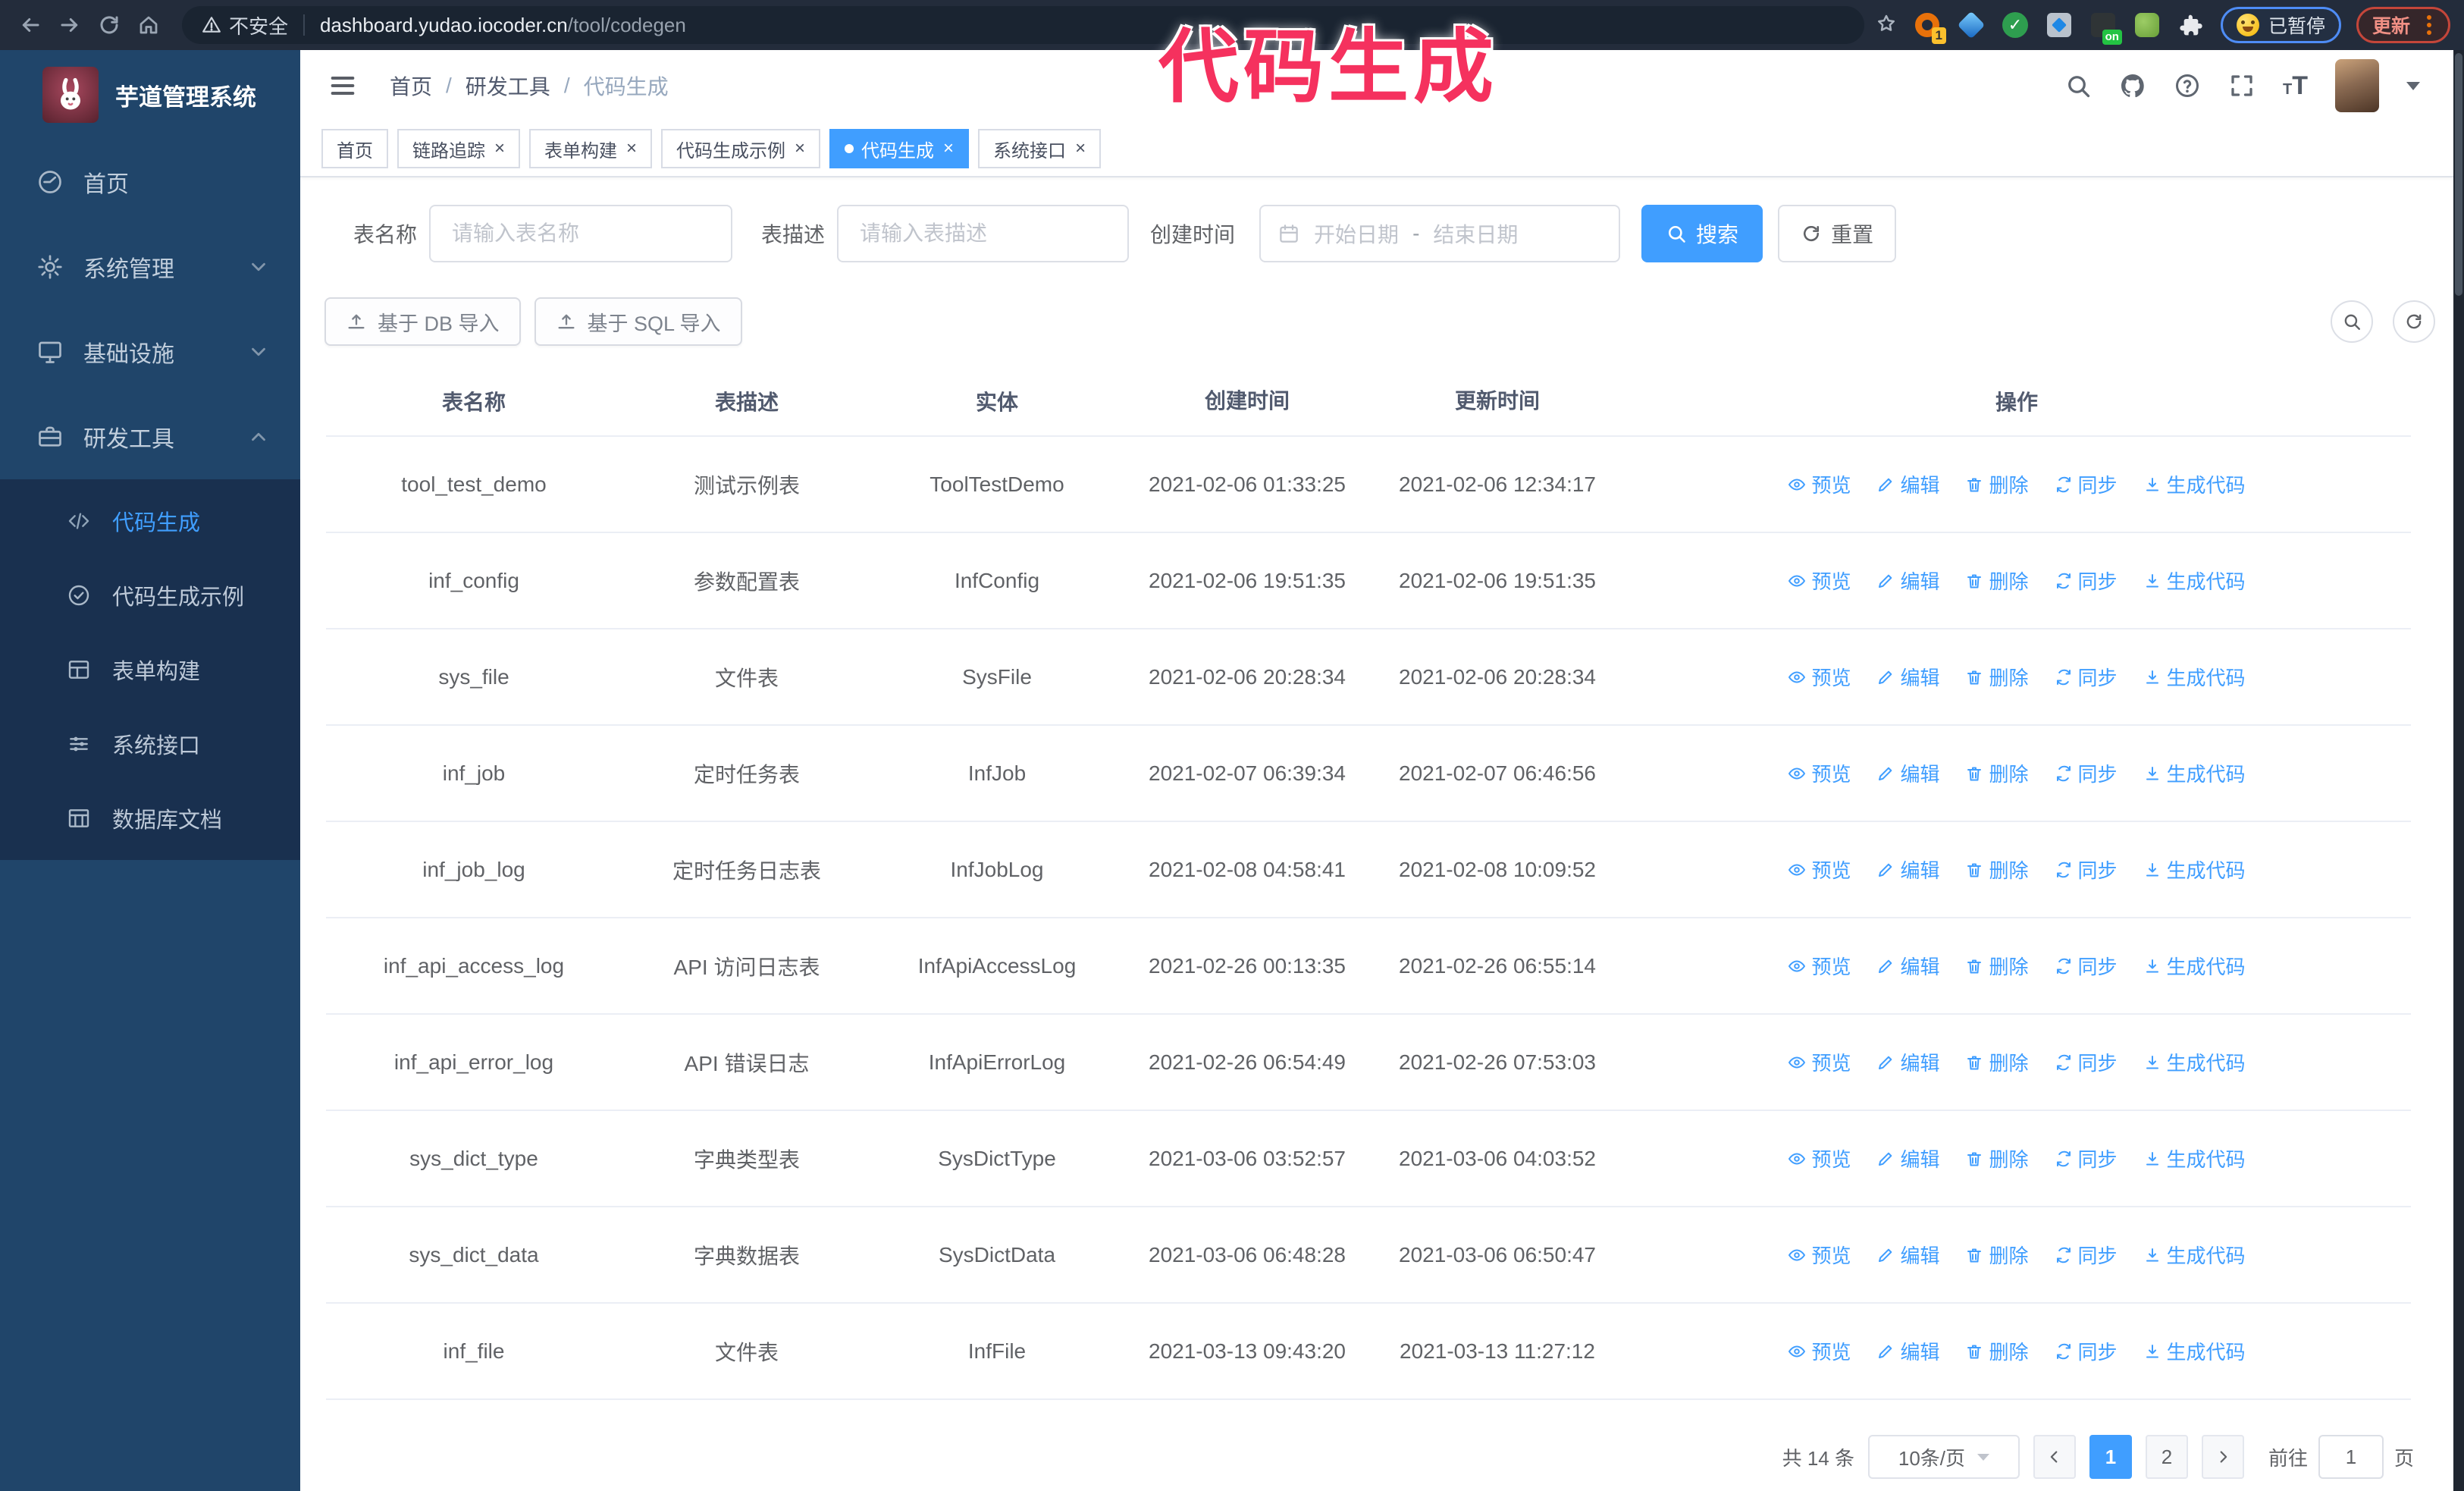  I want to click on extension-icon-on: on, so click(2106, 28).